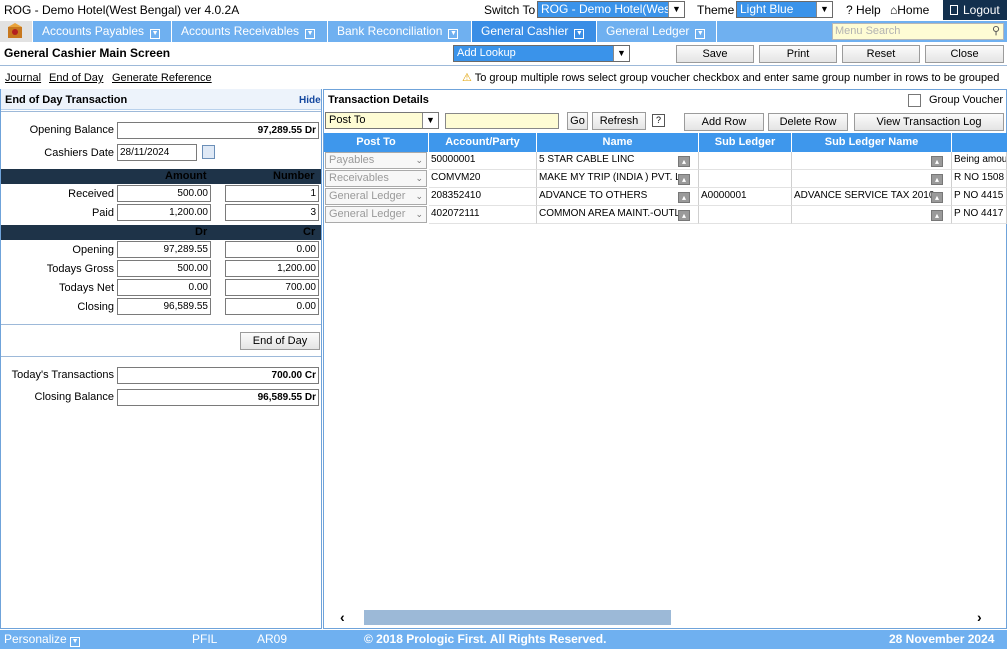 The width and height of the screenshot is (1007, 649). Describe the element at coordinates (881, 54) in the screenshot. I see `reset-button: Reset` at that location.